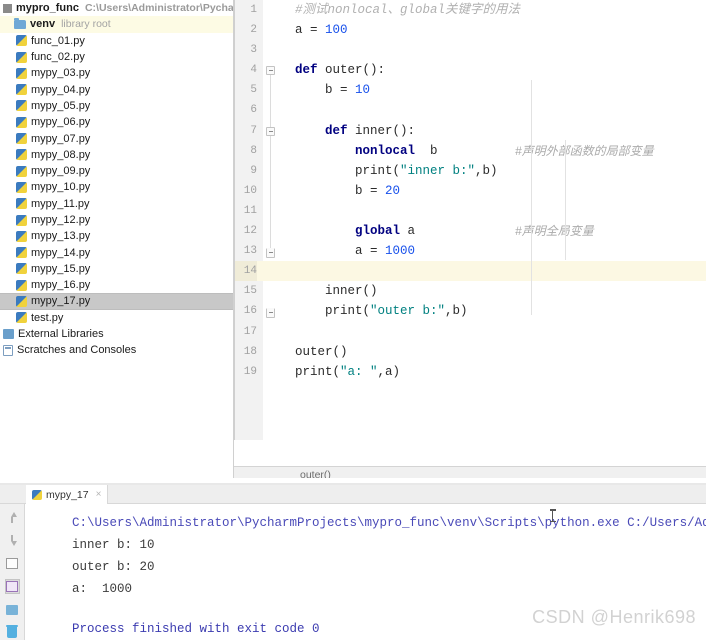 The height and width of the screenshot is (640, 706). Describe the element at coordinates (246, 271) in the screenshot. I see `line-number: 14` at that location.